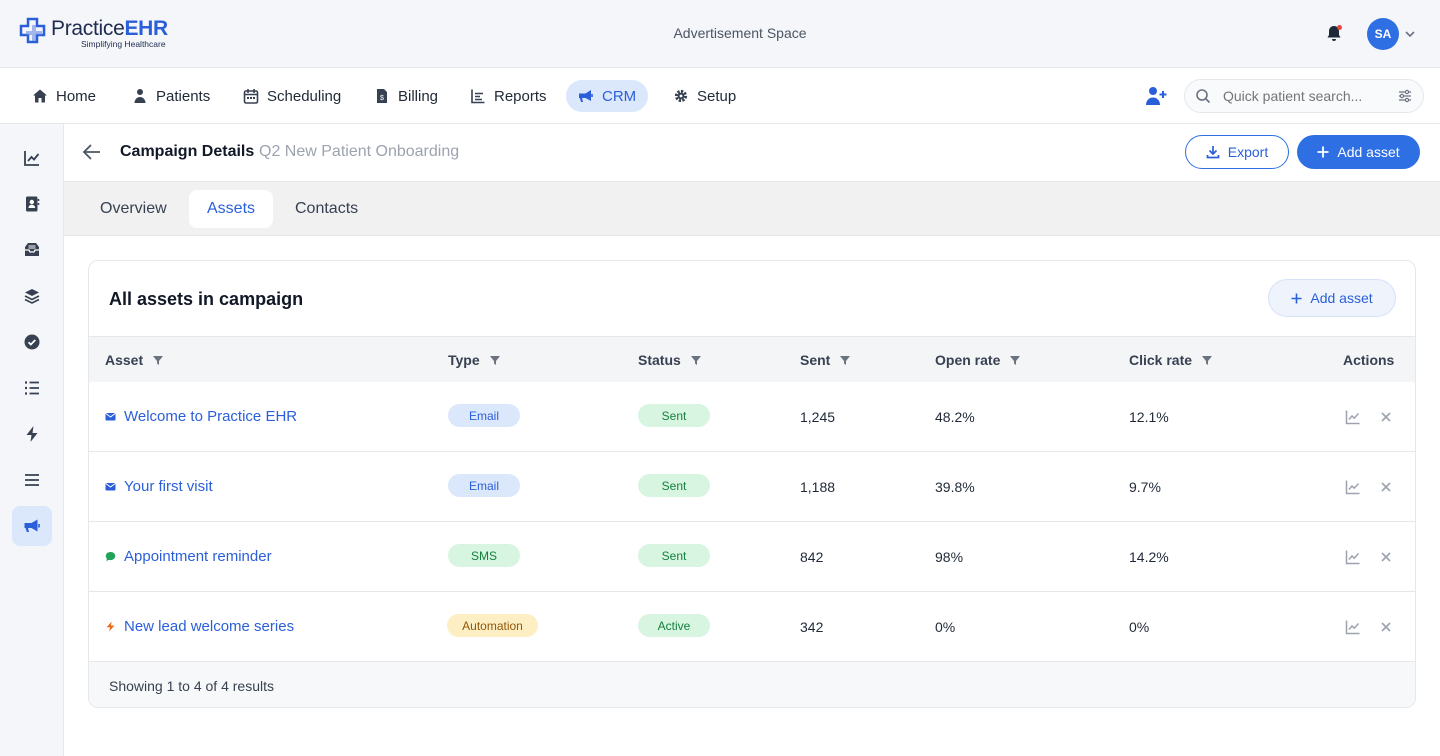  Describe the element at coordinates (1237, 152) in the screenshot. I see `export-button: Export` at that location.